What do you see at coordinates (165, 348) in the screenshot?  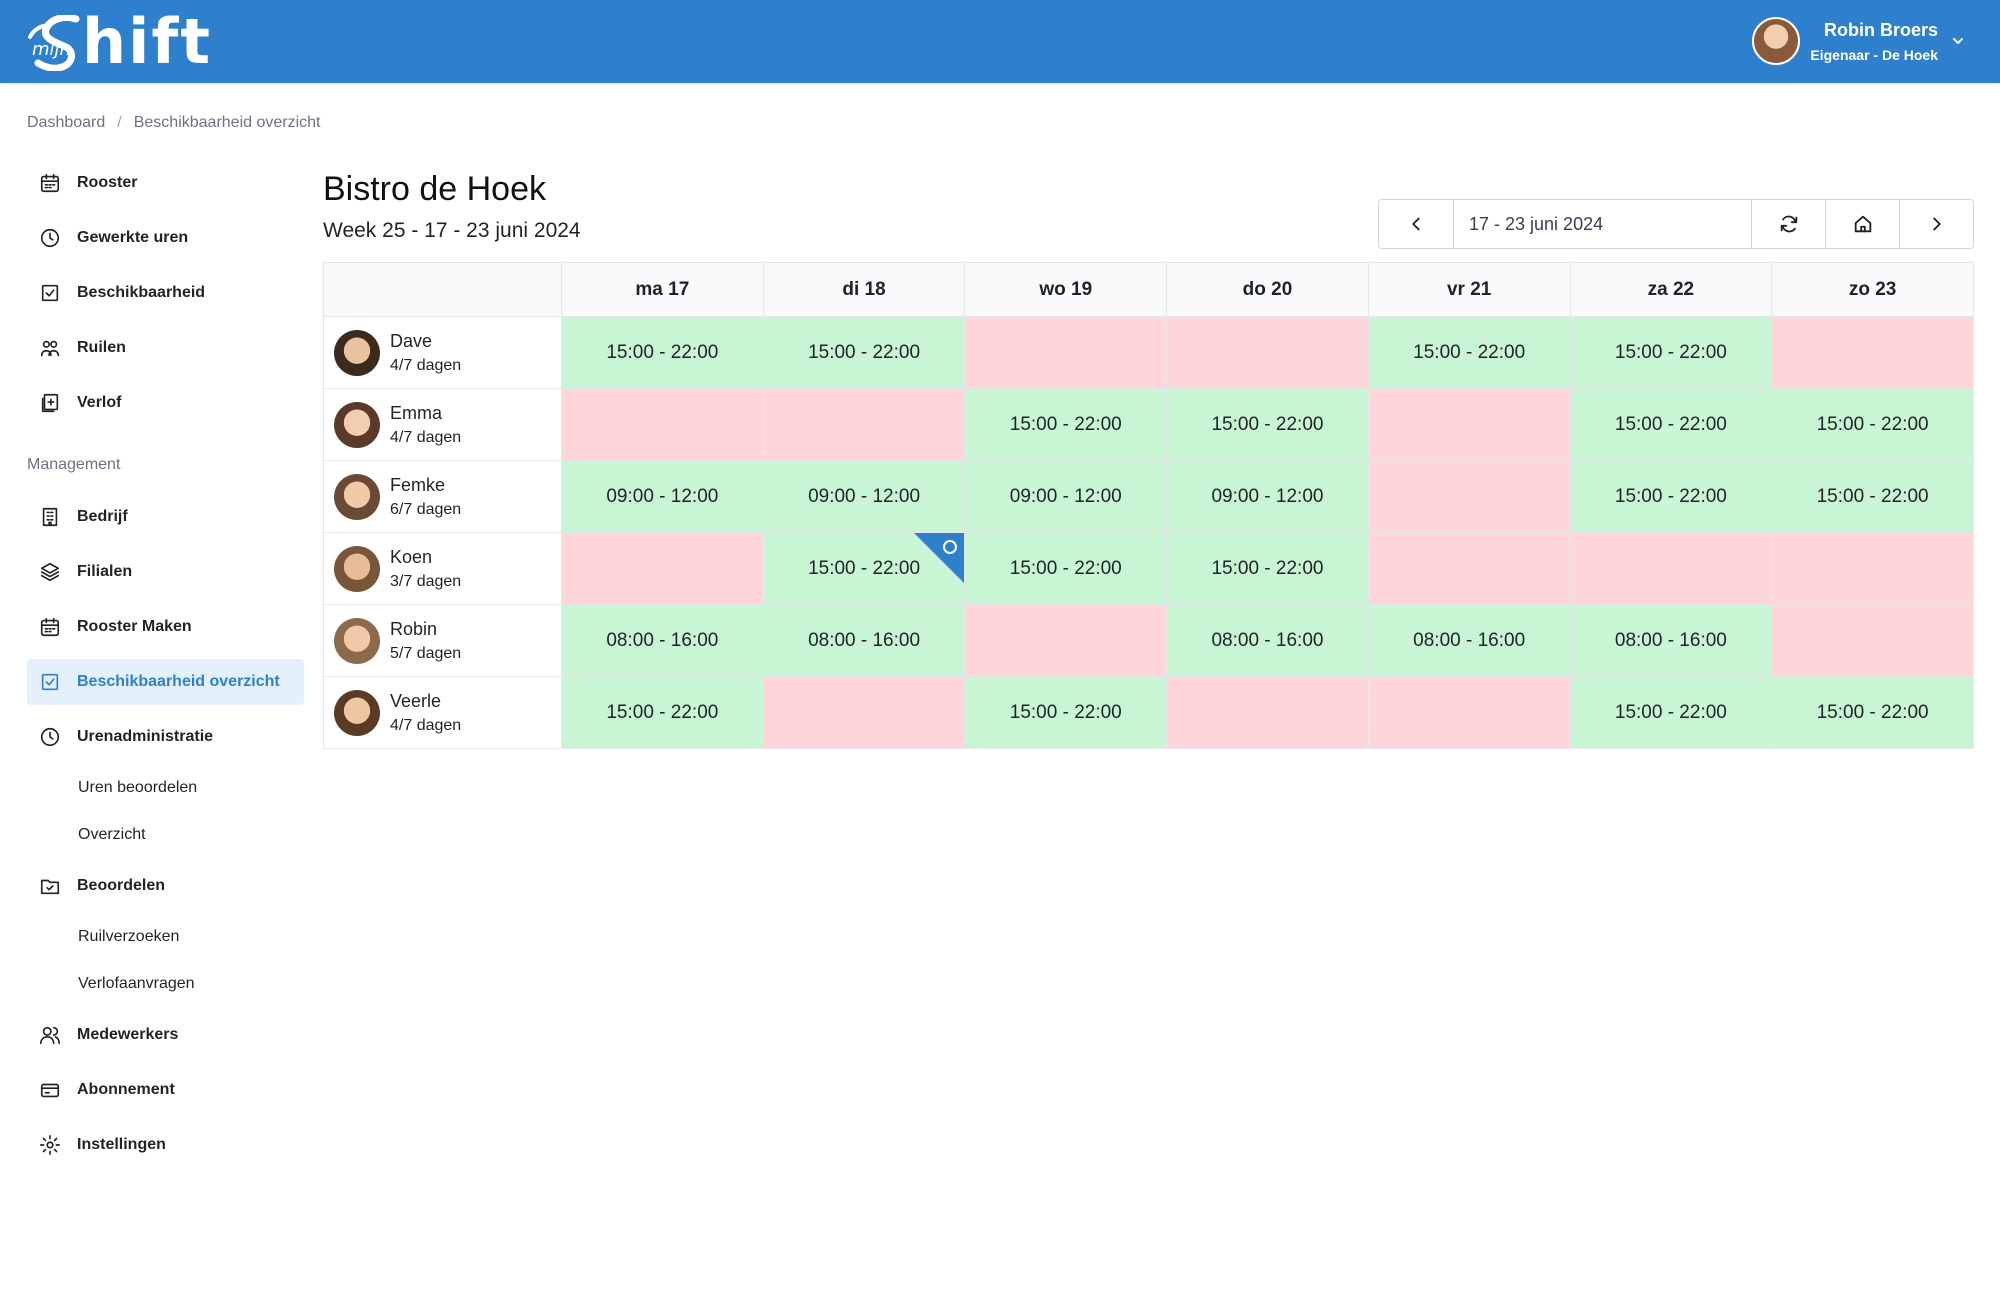 I see `sidebar-item-ruilen: Ruilen` at bounding box center [165, 348].